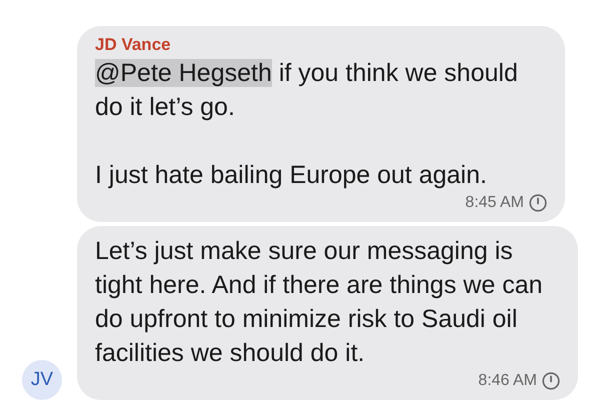  Describe the element at coordinates (183, 73) in the screenshot. I see `mention-link: @Pete Hegseth` at that location.